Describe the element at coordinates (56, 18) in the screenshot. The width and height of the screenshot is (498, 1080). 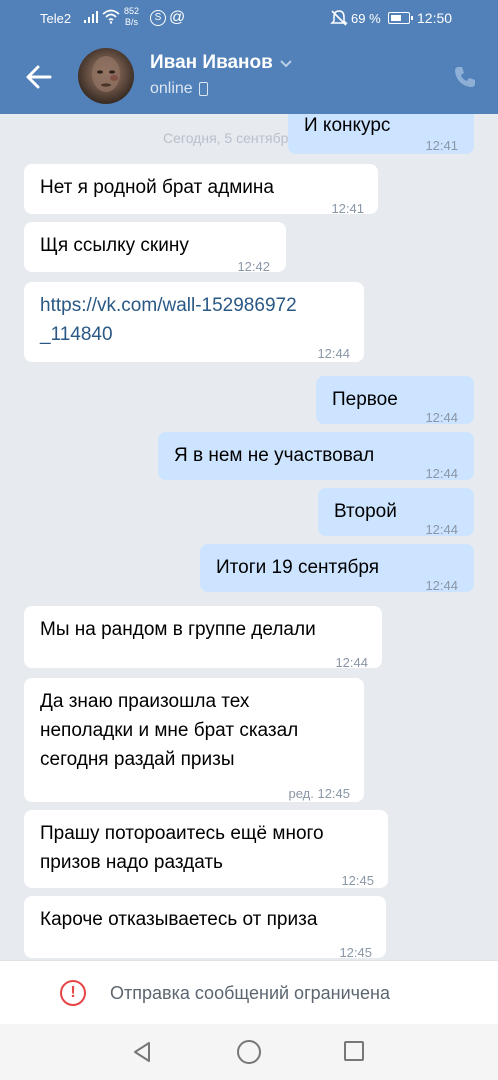
I see `carrier-name: Tele2` at that location.